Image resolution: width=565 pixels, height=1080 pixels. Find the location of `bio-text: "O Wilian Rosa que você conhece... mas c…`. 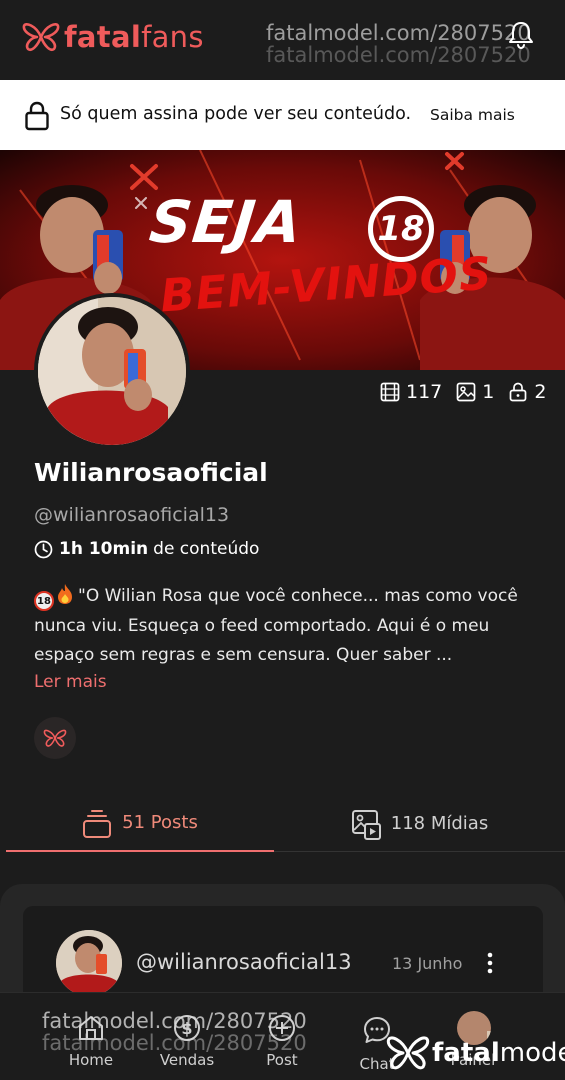

bio-text: "O Wilian Rosa que você conhece... mas c… is located at coordinates (276, 625).